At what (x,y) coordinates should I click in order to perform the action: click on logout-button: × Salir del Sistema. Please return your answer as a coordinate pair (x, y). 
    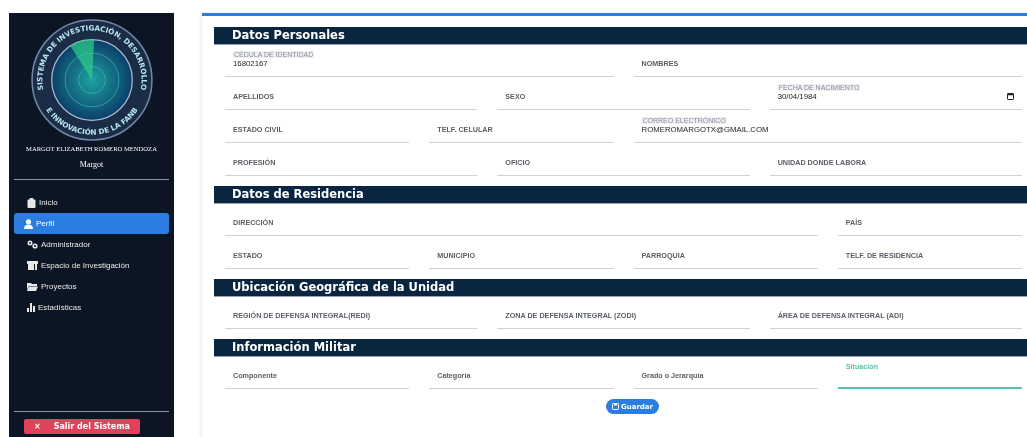
    Looking at the image, I should click on (82, 426).